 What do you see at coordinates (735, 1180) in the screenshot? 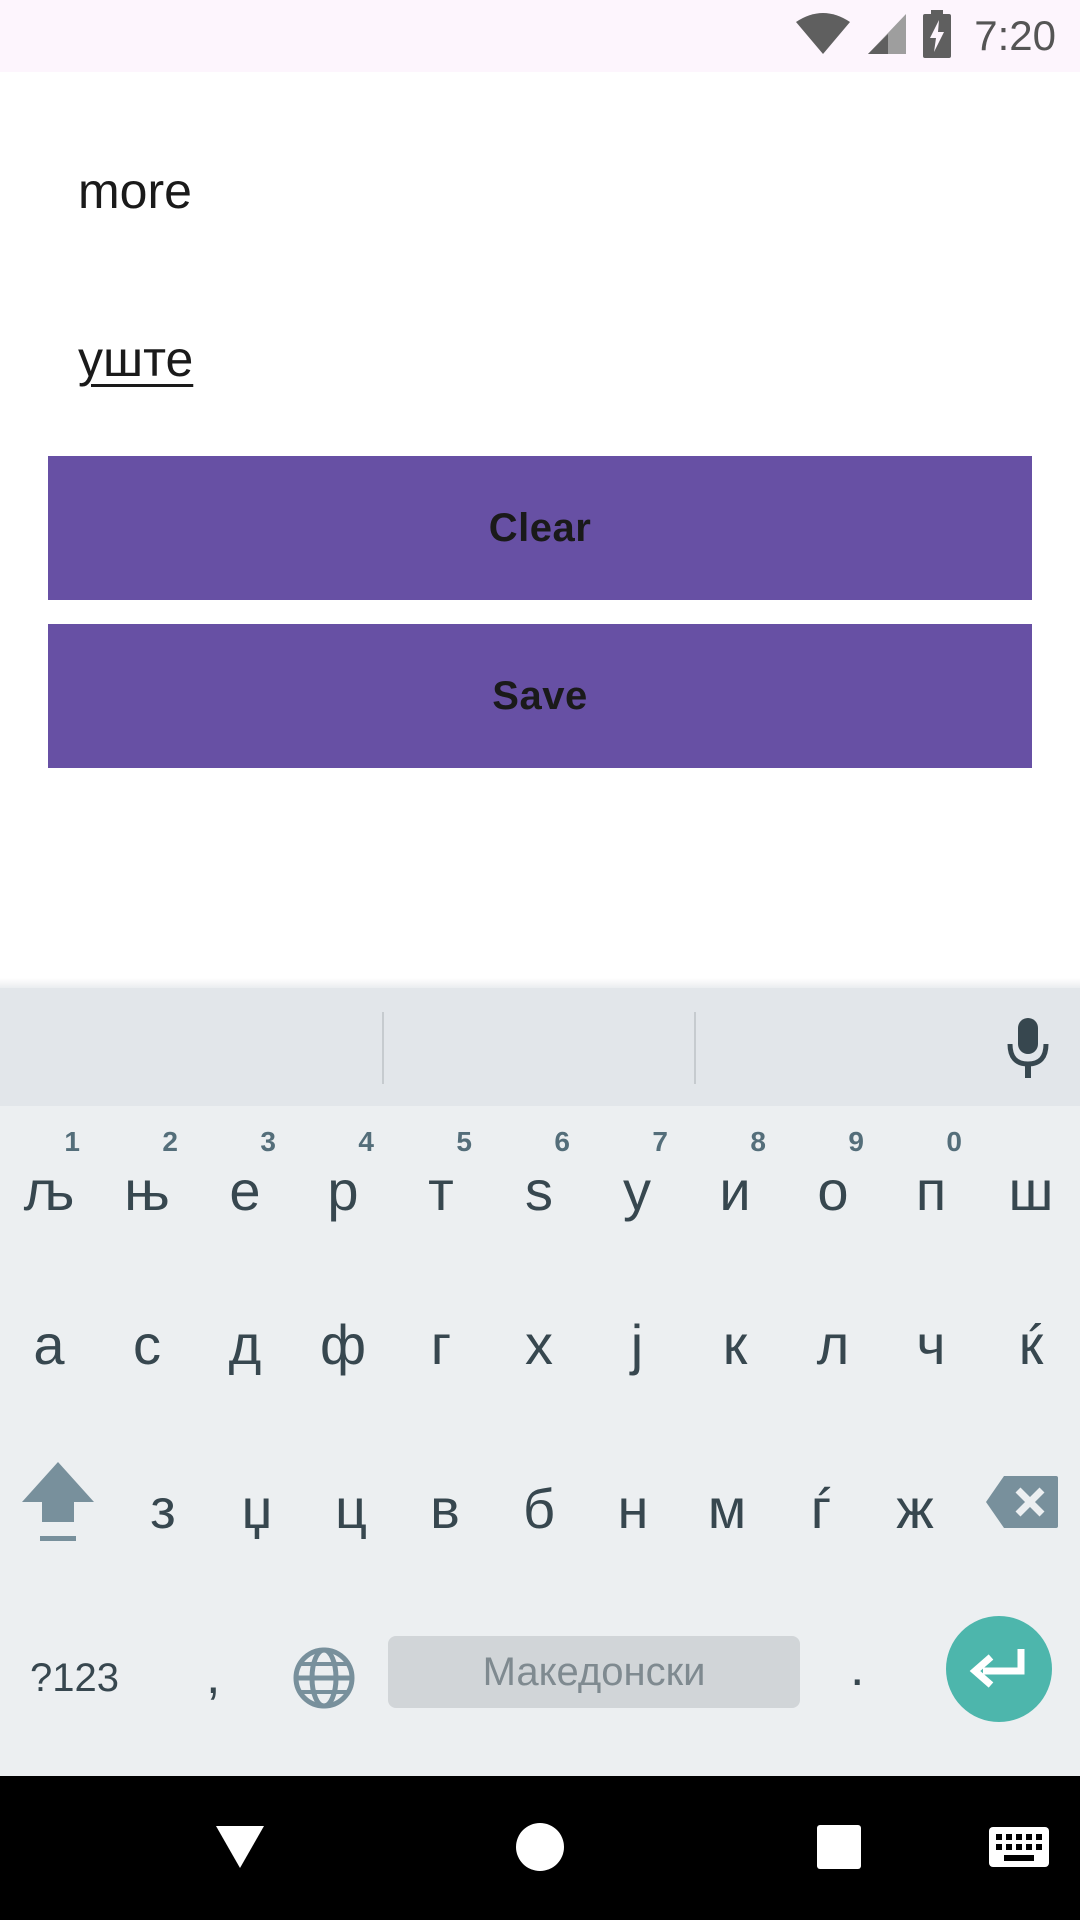
I see `key: 8и` at bounding box center [735, 1180].